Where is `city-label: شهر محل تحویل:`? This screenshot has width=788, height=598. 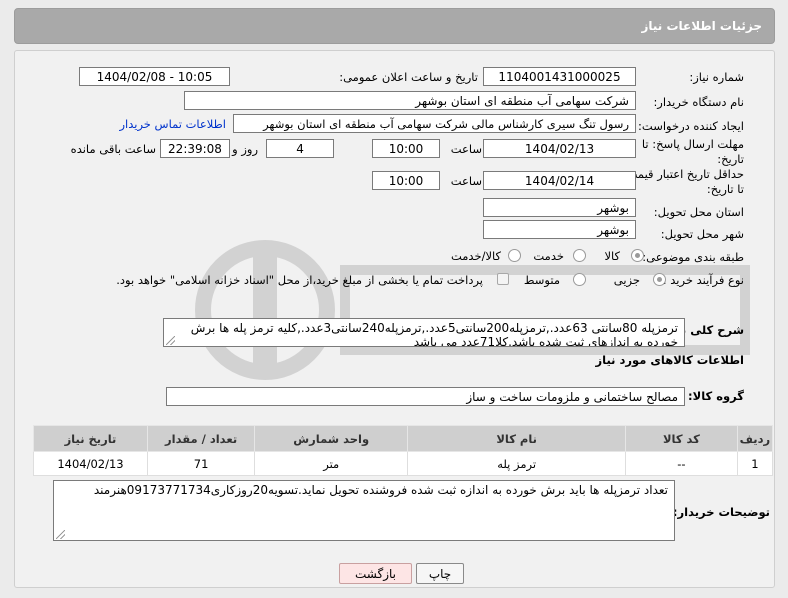
city-label: شهر محل تحویل: is located at coordinates (702, 234).